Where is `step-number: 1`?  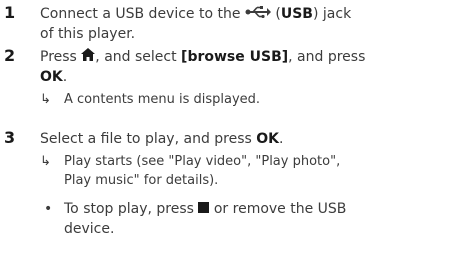 step-number: 1 is located at coordinates (10, 12).